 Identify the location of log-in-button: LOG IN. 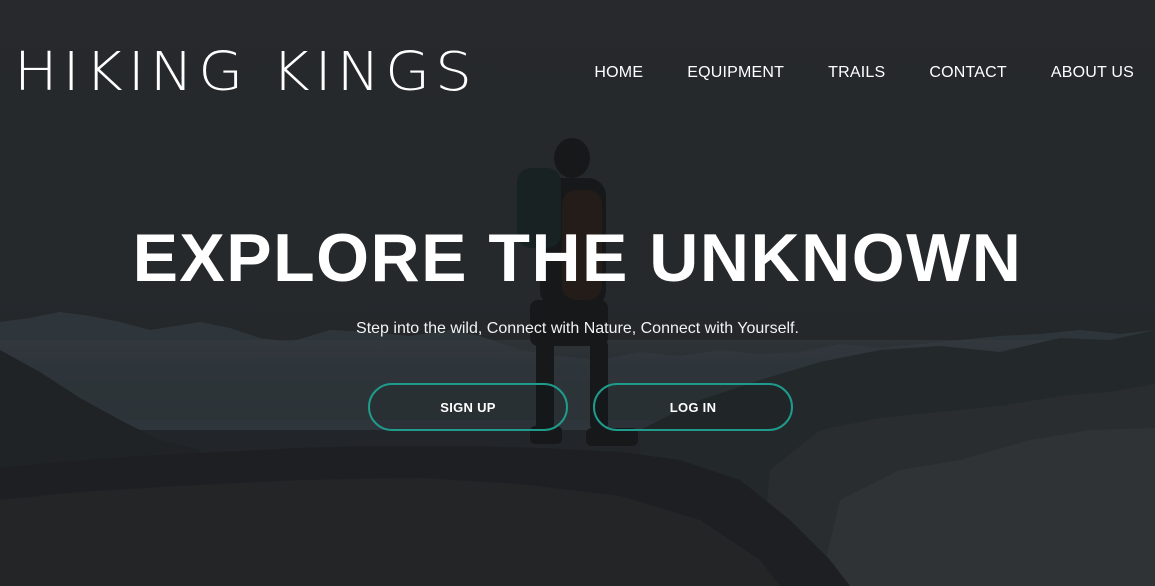
(693, 407).